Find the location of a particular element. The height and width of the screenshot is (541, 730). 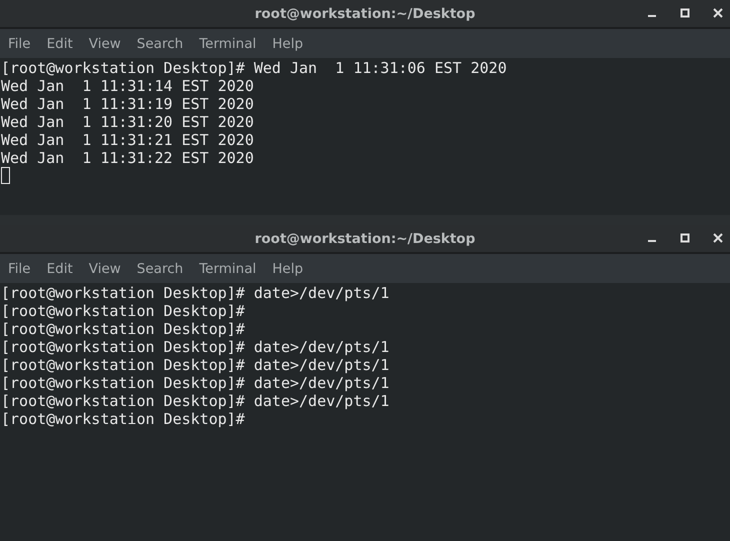

terminal-line: [root@workstation Desktop]# Wed Jan 1 11:31:06 EST 2020 is located at coordinates (254, 68).